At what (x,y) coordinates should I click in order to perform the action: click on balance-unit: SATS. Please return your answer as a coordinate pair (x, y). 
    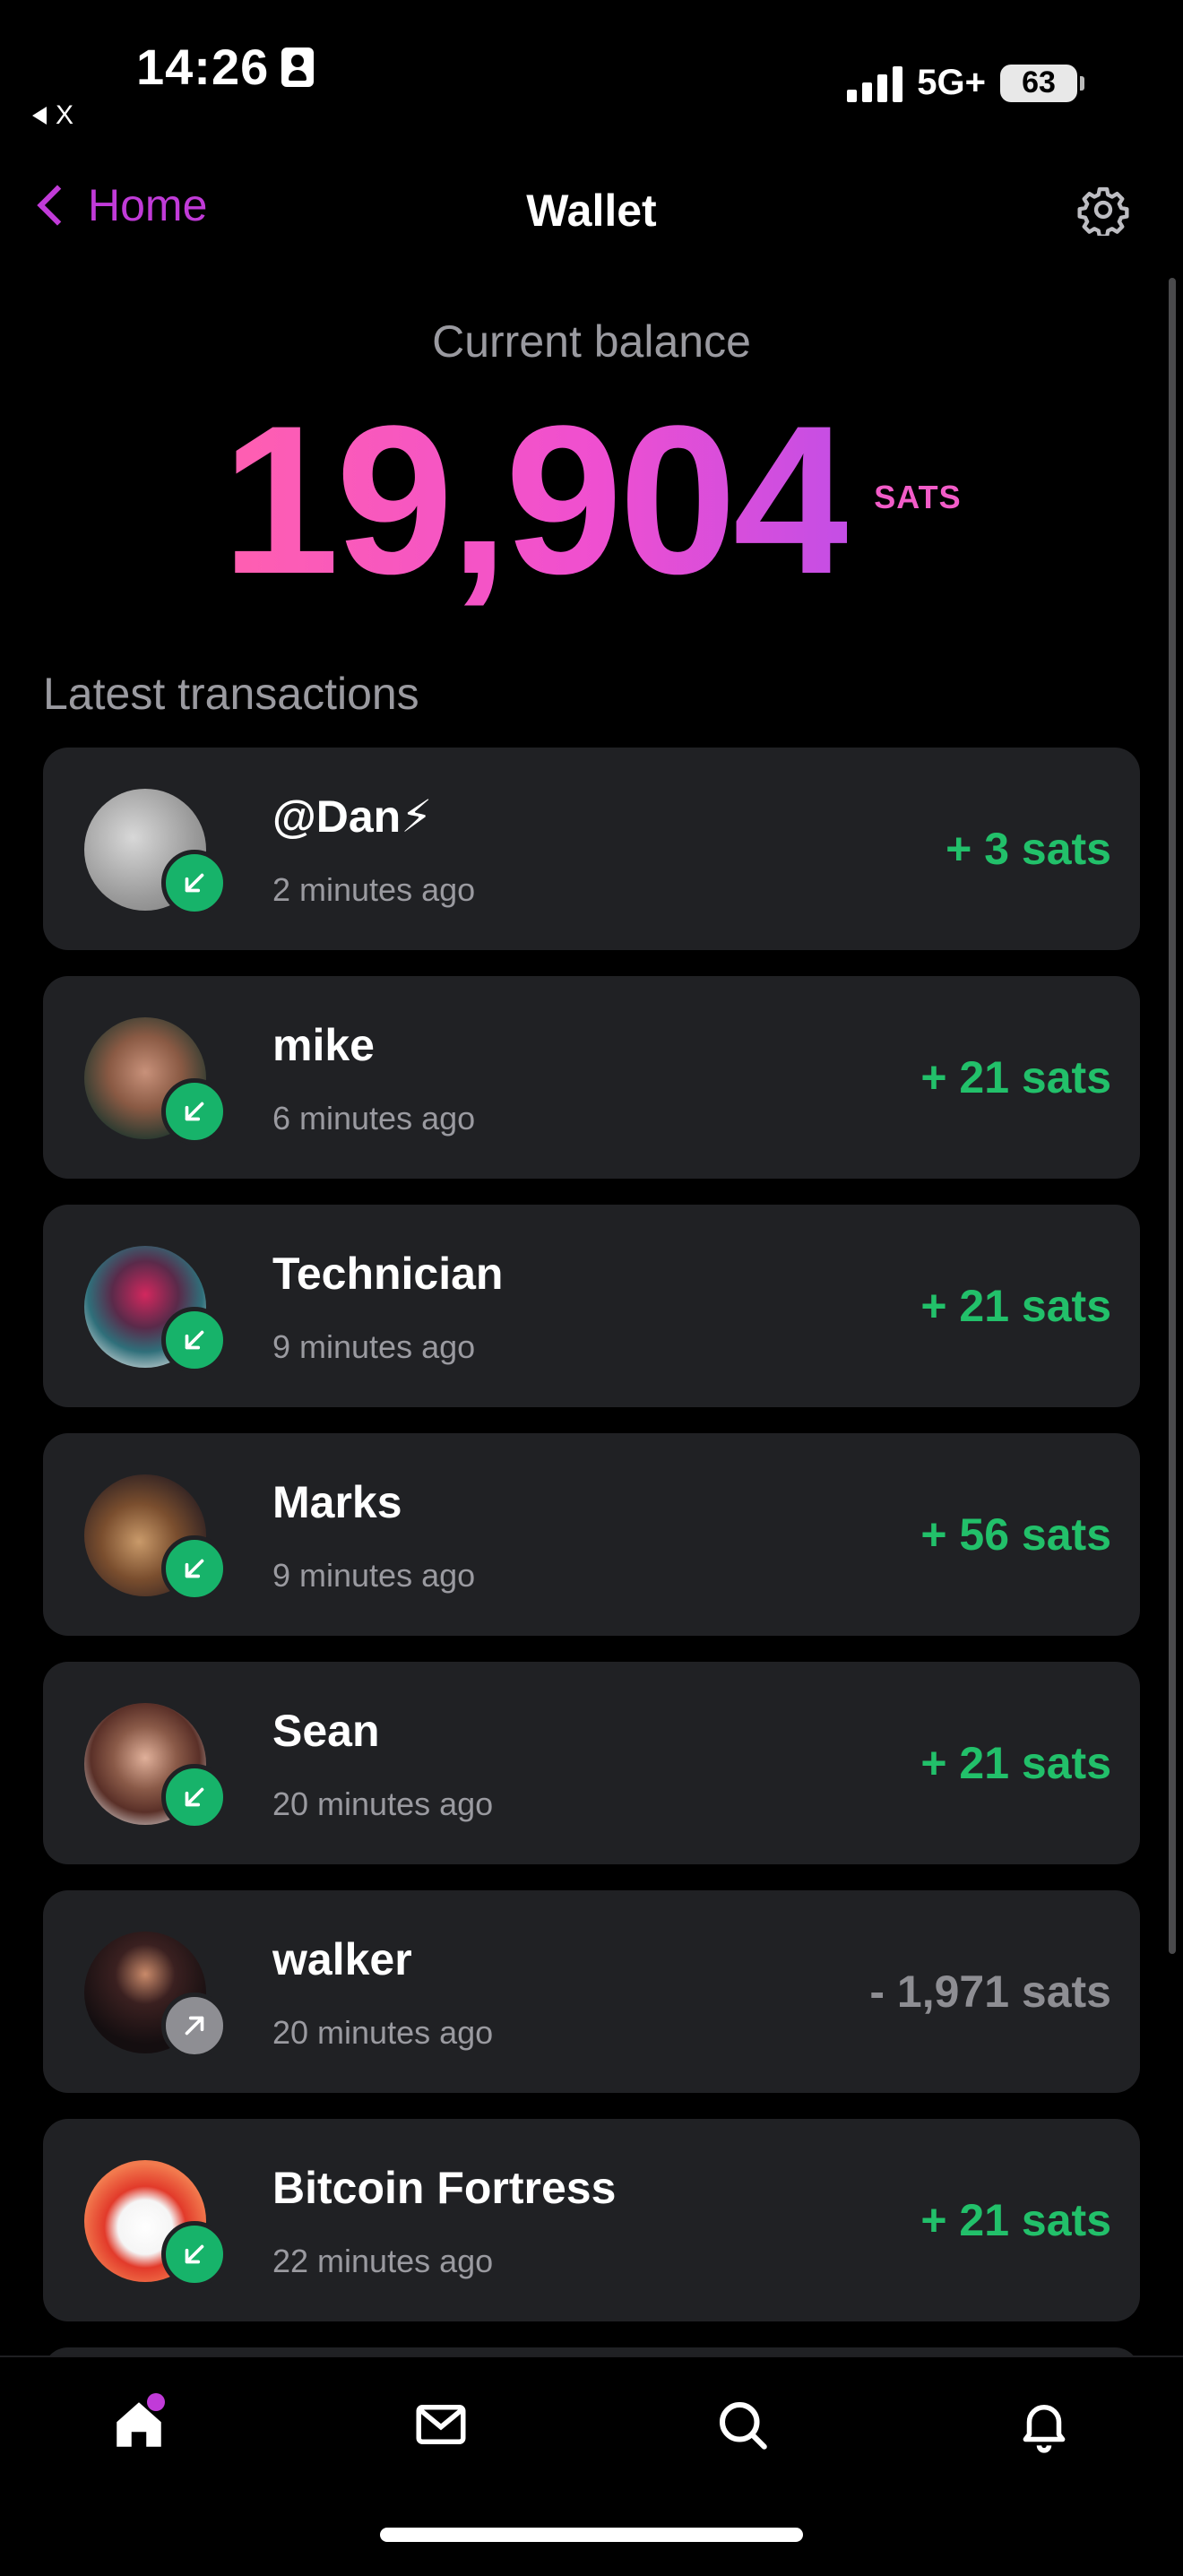
    Looking at the image, I should click on (918, 497).